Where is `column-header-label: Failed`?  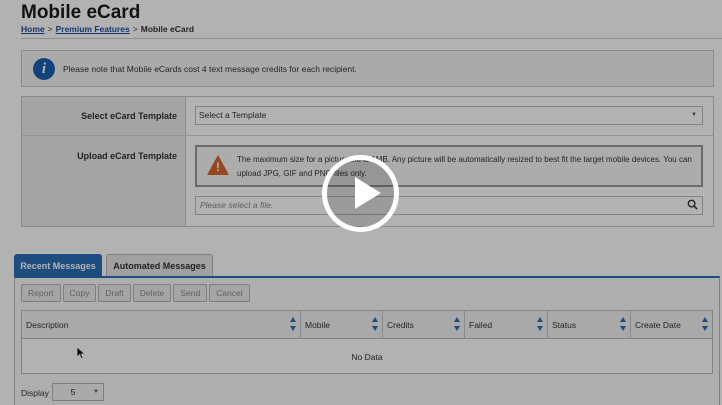
column-header-label: Failed is located at coordinates (481, 325).